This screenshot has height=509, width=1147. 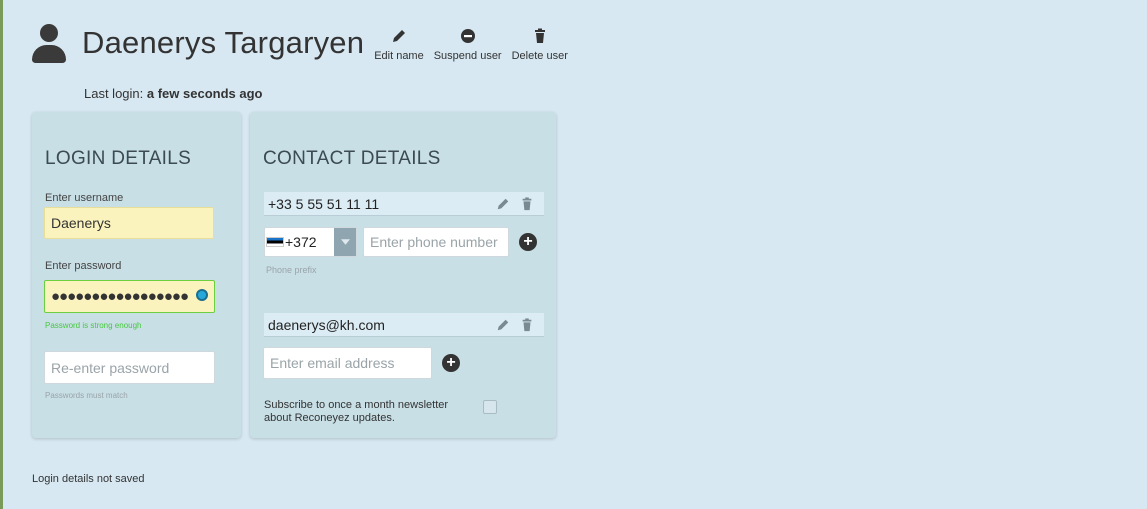 What do you see at coordinates (540, 45) in the screenshot?
I see `delete-user-button: Delete user` at bounding box center [540, 45].